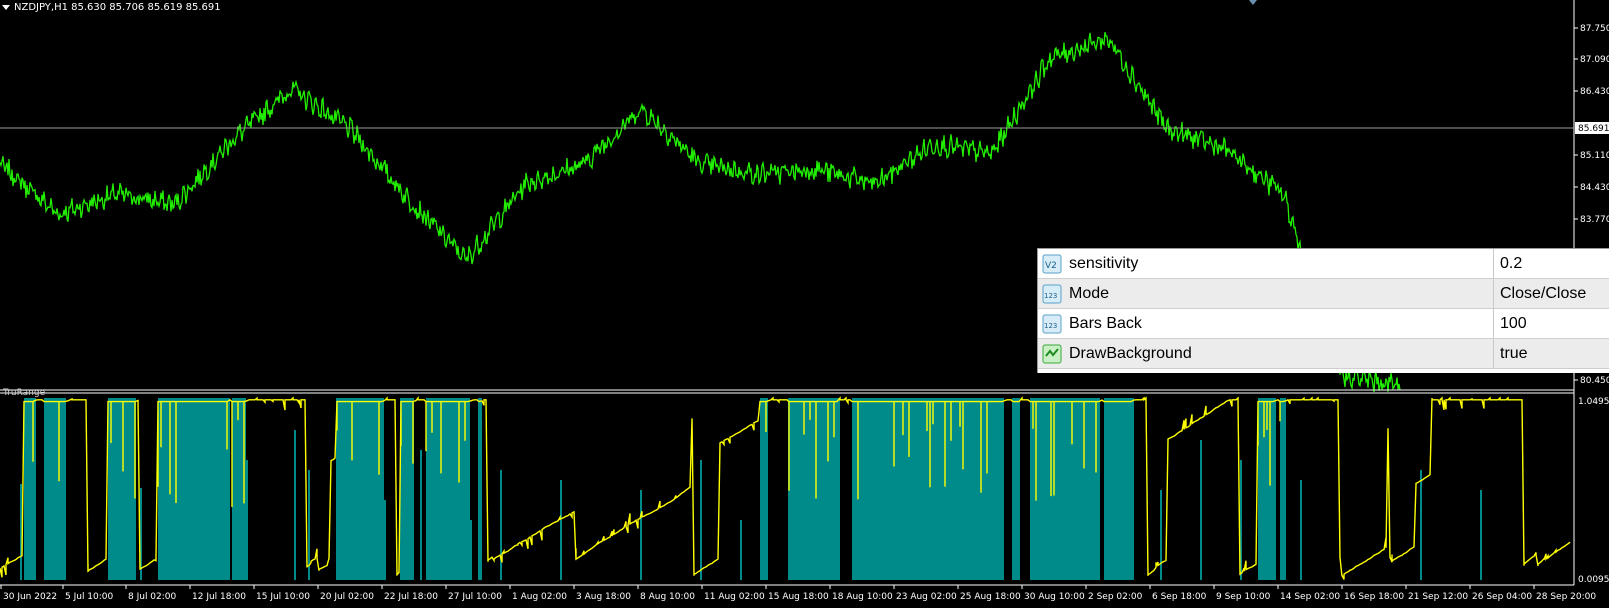  I want to click on time-axis-label: 16 Sep 18:00, so click(1374, 597).